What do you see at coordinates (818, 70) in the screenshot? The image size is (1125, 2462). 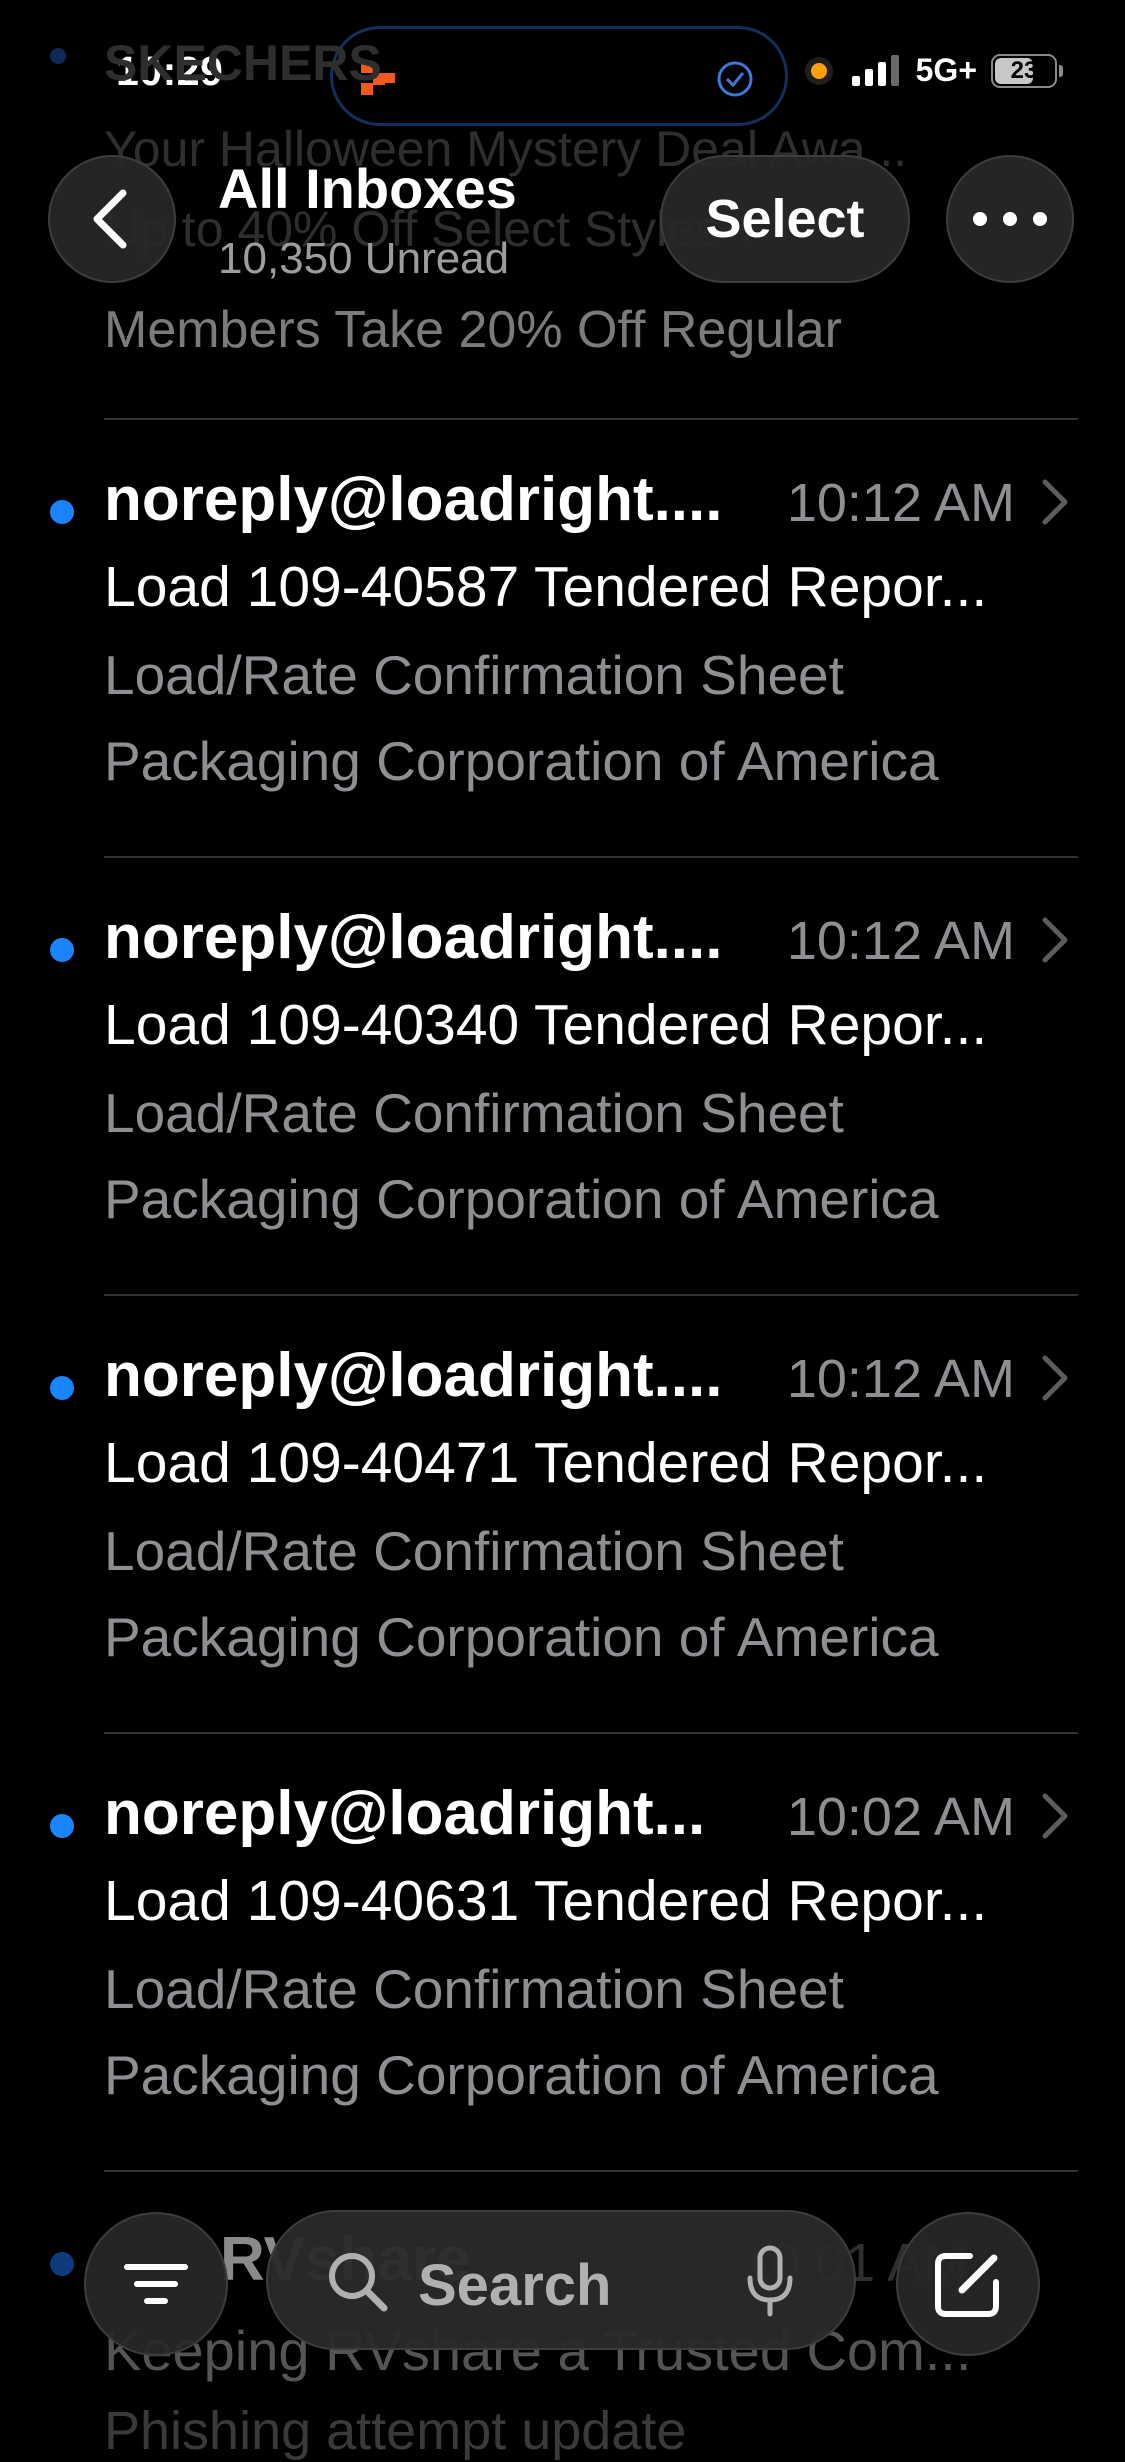 I see `recording-indicator-icon` at bounding box center [818, 70].